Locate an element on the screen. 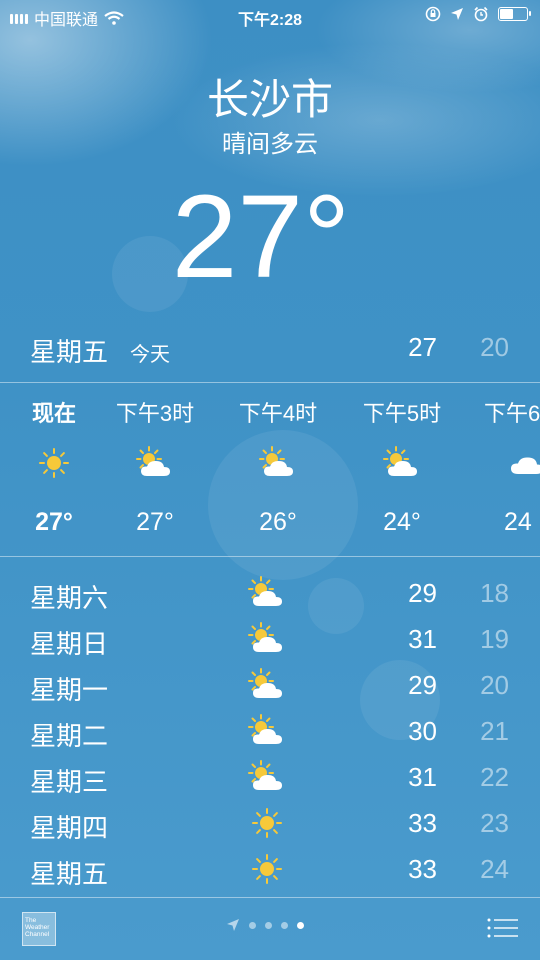 The height and width of the screenshot is (960, 540). day-name: 星期六 is located at coordinates (69, 598).